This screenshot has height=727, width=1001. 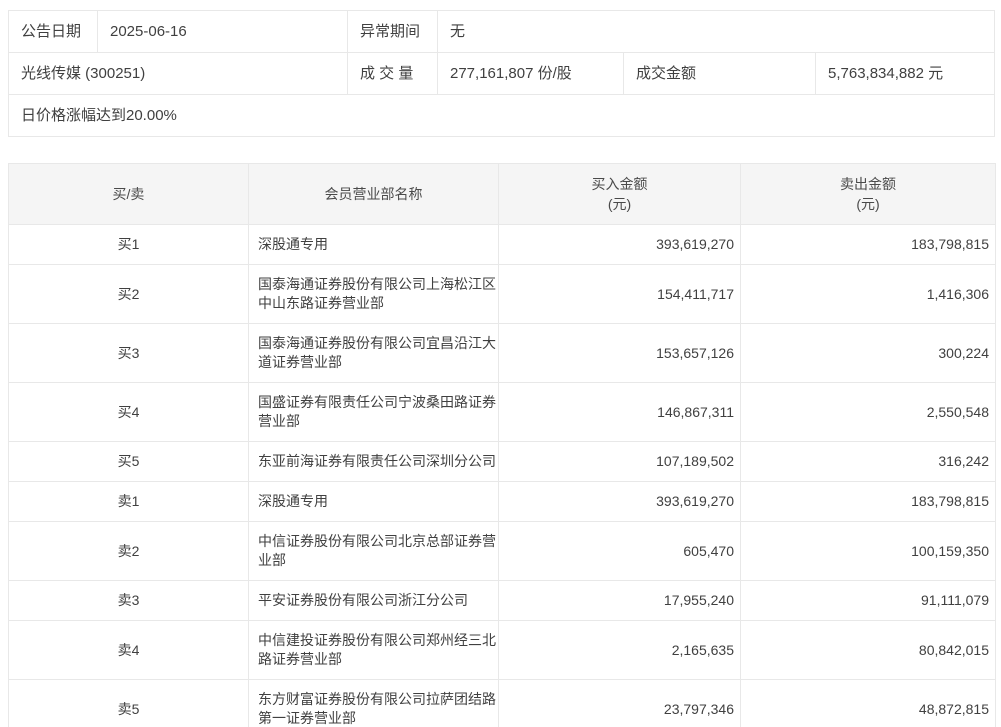 What do you see at coordinates (223, 31) in the screenshot?
I see `announce-date-value: 2025-06-16` at bounding box center [223, 31].